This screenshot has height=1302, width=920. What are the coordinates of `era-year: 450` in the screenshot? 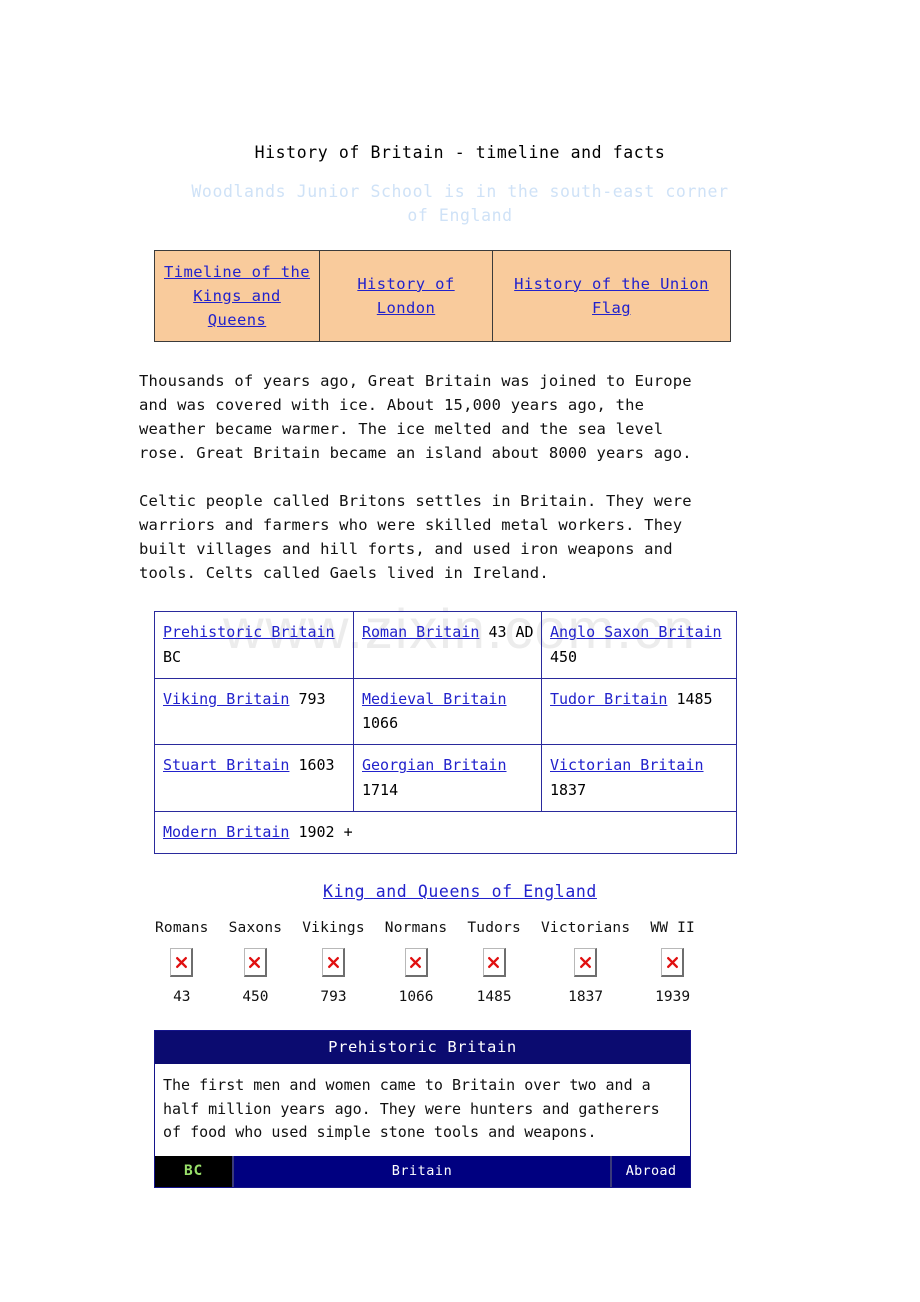 It's located at (255, 997).